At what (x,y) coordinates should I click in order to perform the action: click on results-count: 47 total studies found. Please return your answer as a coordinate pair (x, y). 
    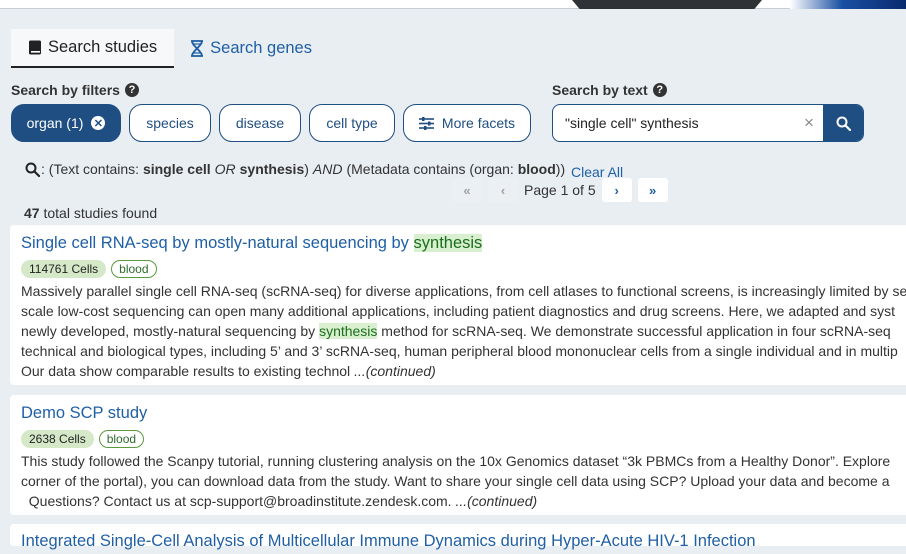
    Looking at the image, I should click on (90, 213).